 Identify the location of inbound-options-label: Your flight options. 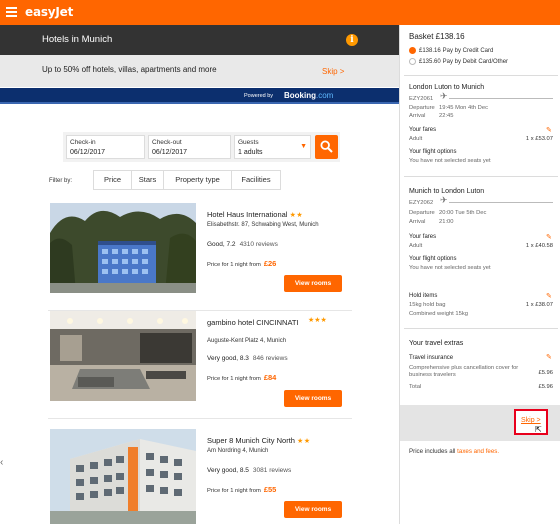
(433, 259).